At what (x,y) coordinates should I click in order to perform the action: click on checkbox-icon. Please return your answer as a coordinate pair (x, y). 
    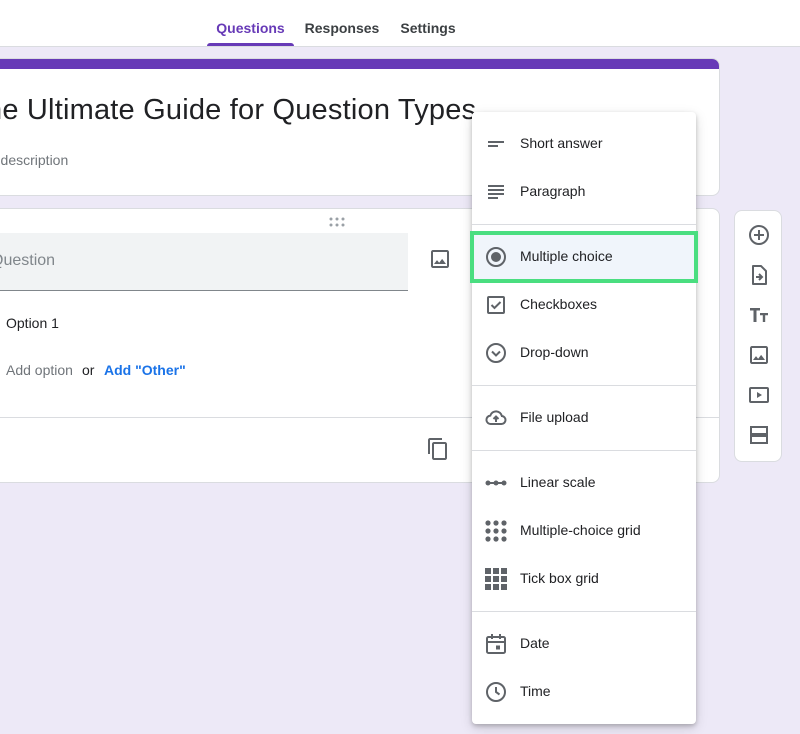
    Looking at the image, I should click on (496, 305).